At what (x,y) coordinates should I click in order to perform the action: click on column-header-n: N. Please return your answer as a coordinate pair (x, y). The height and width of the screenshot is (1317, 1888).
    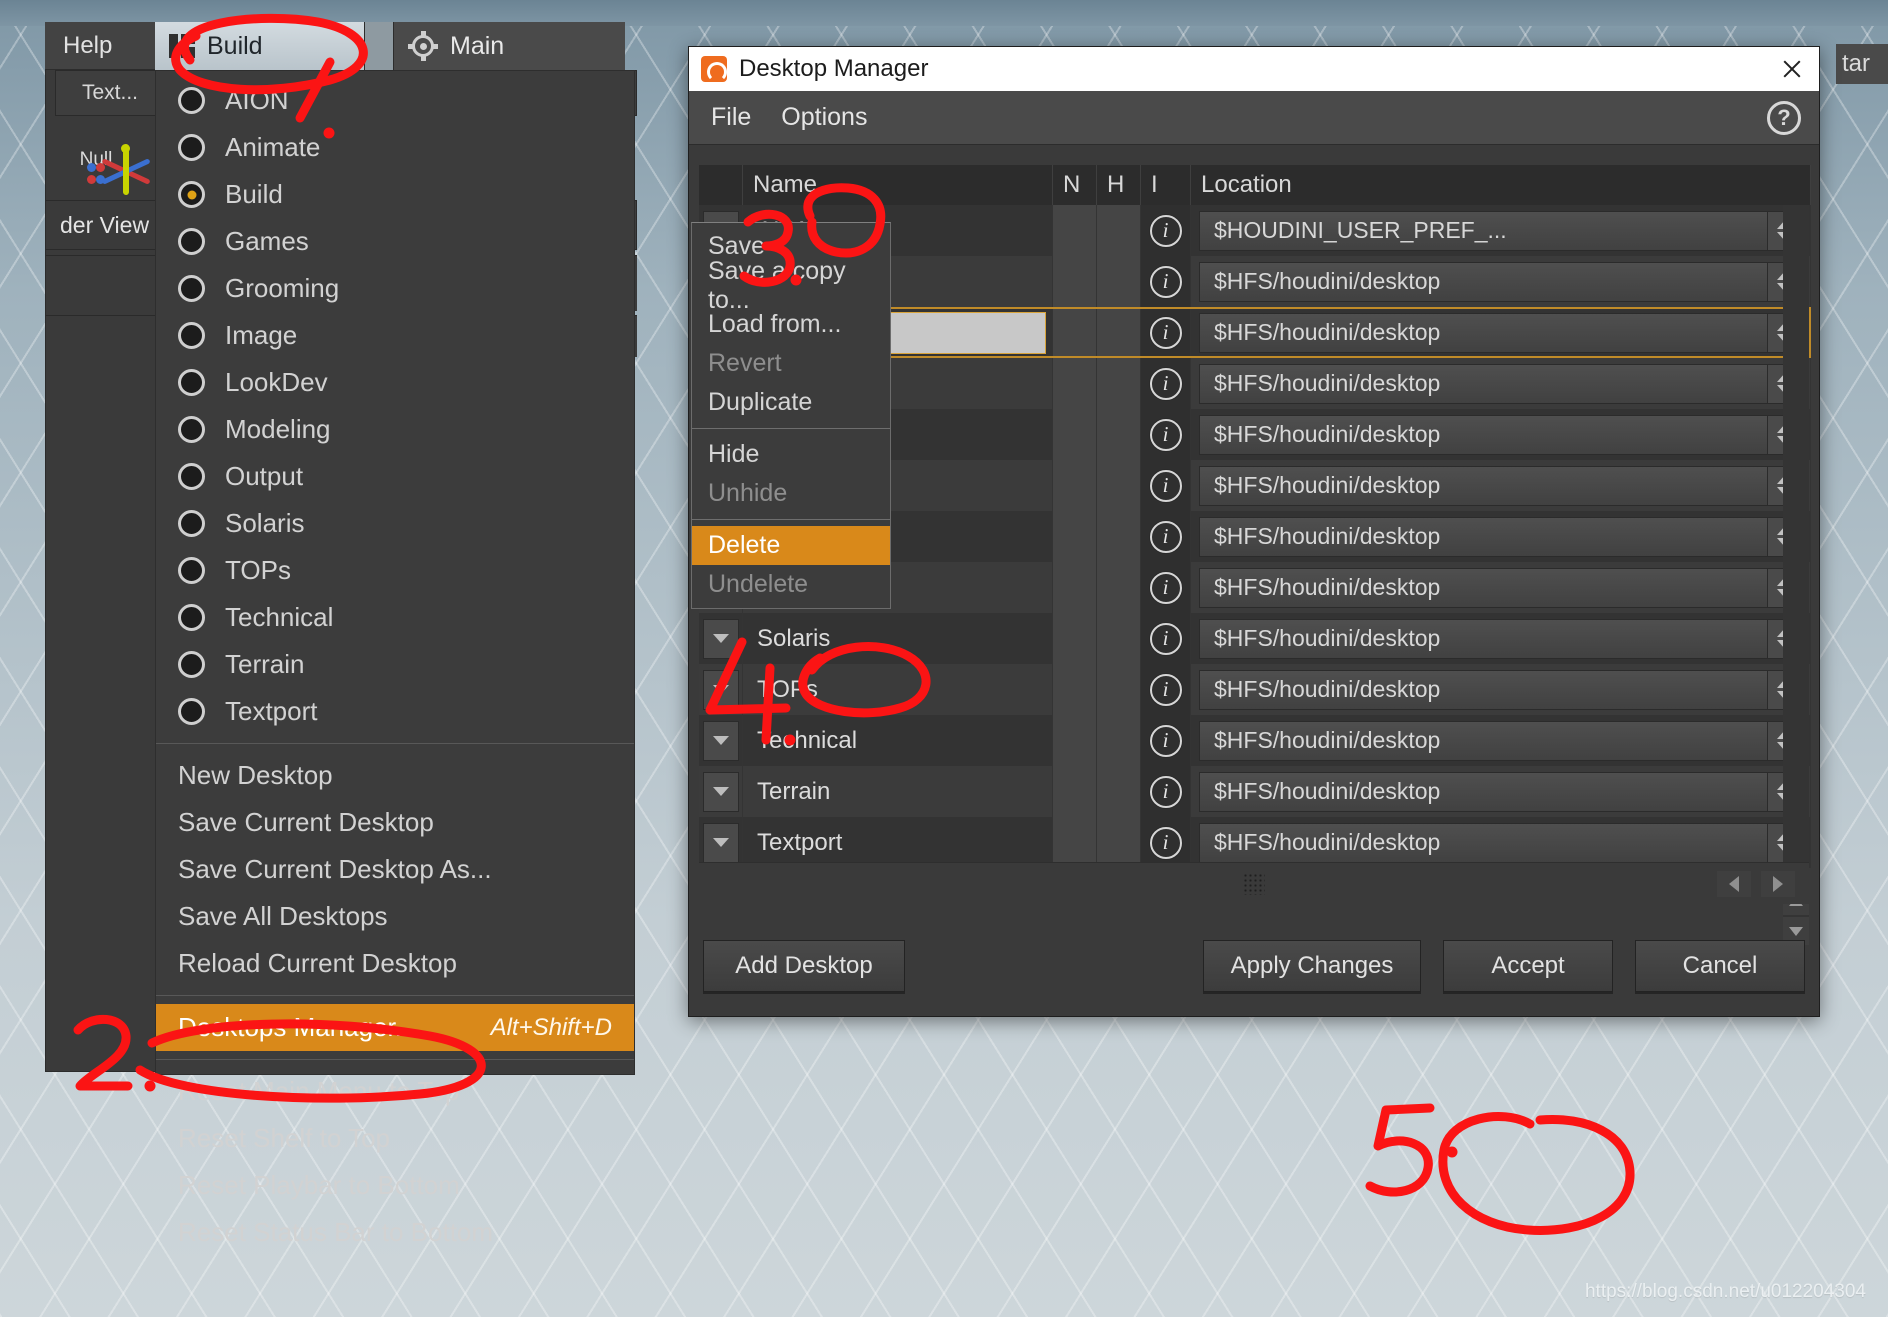
    Looking at the image, I should click on (1075, 185).